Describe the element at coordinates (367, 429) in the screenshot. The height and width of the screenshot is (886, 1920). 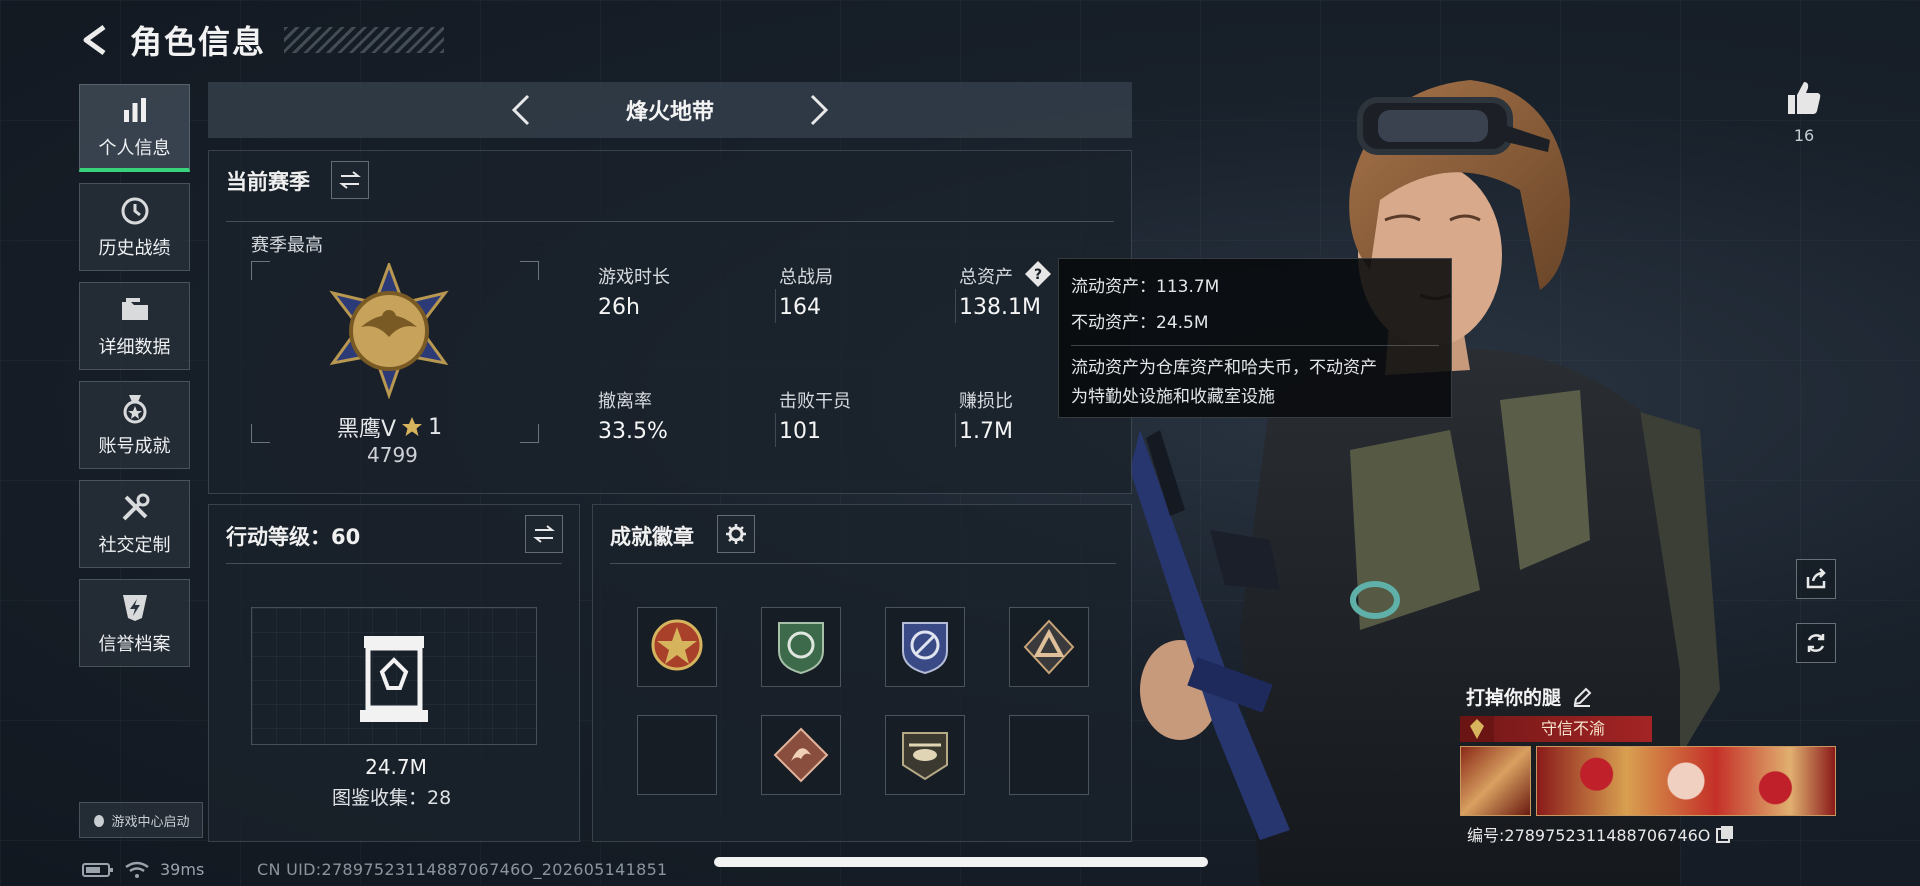
I see `rank-name: 黑鹰V` at that location.